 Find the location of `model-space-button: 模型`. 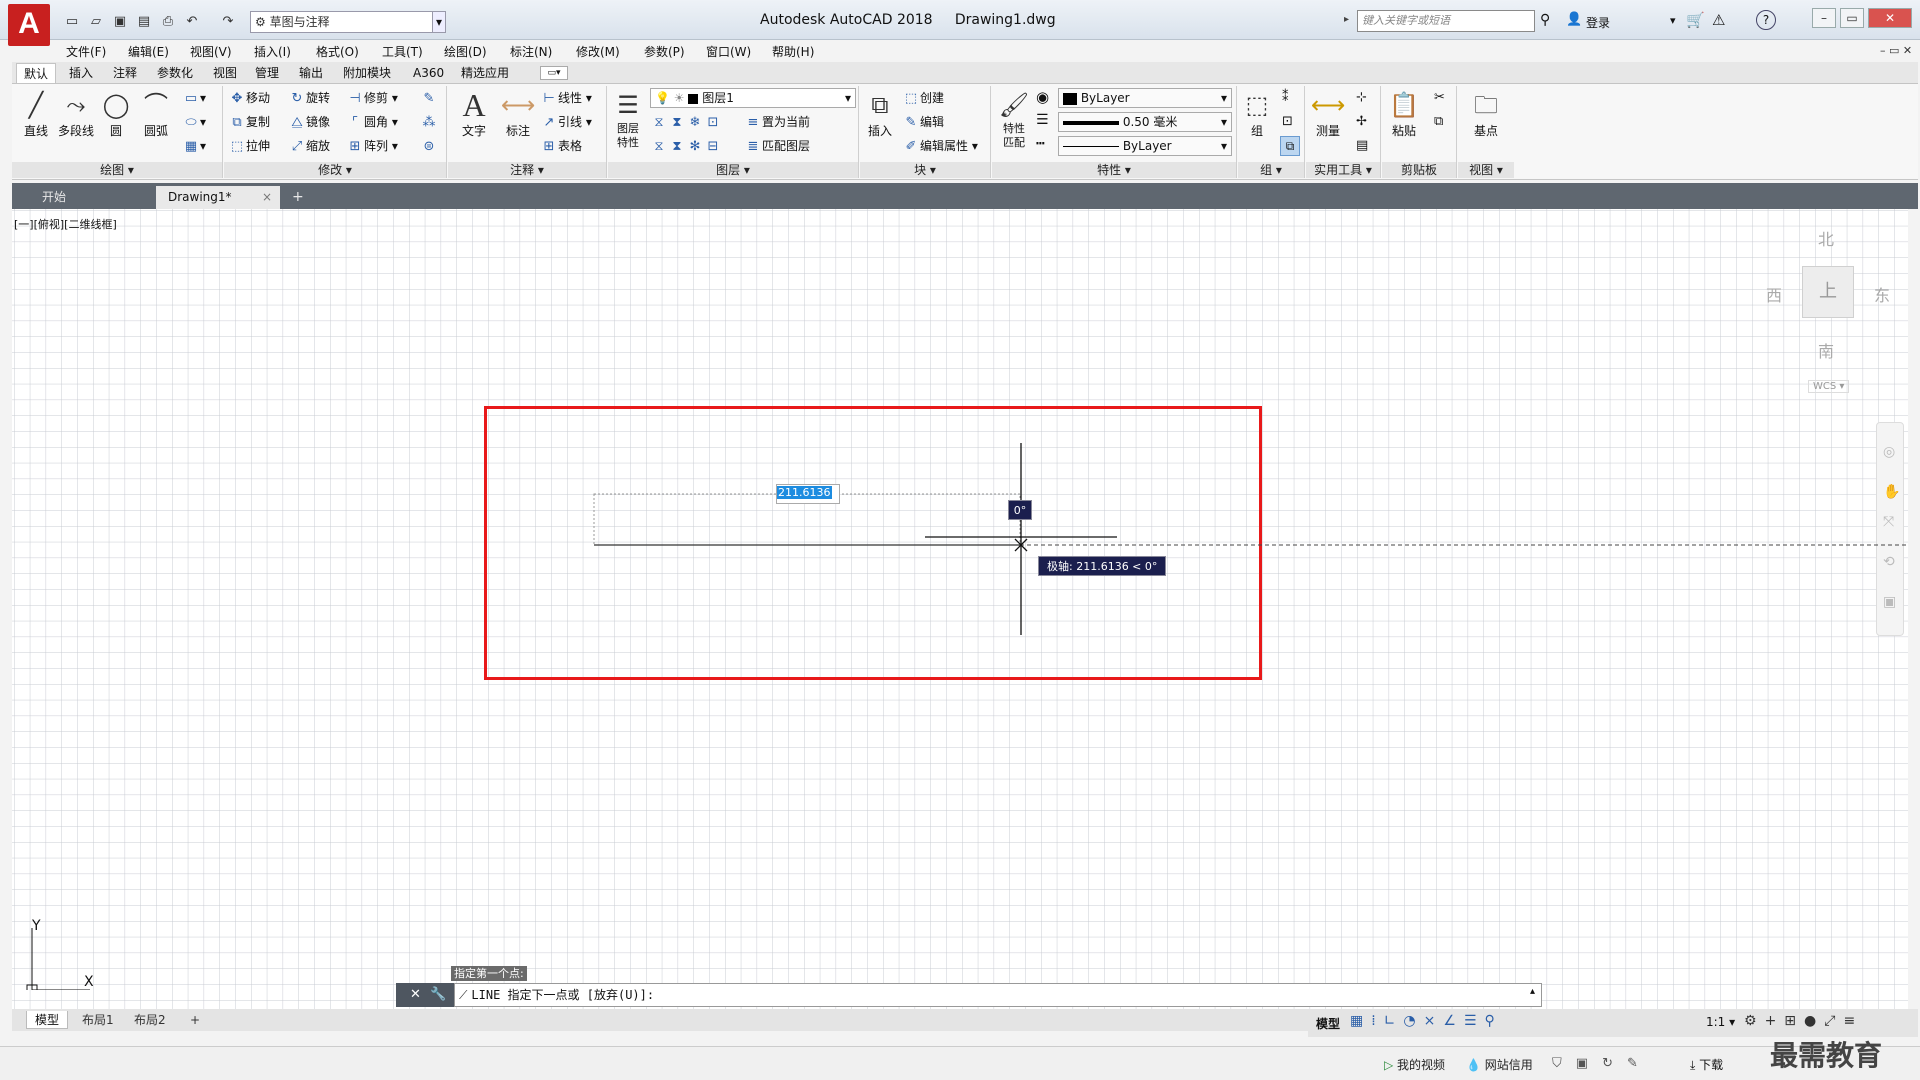

model-space-button: 模型 is located at coordinates (1328, 1023).